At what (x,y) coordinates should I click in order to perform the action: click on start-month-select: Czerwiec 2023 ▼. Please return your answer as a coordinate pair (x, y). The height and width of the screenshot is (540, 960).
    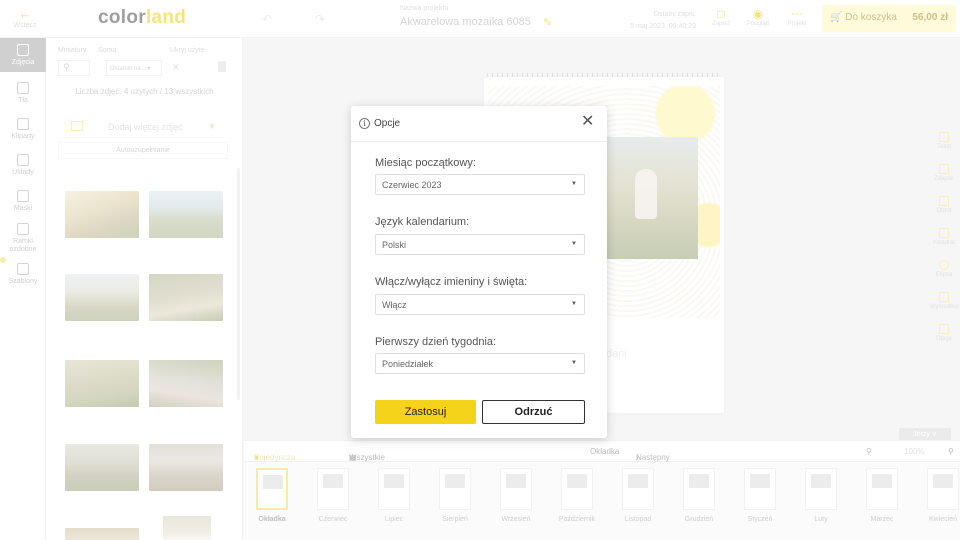
    Looking at the image, I should click on (480, 184).